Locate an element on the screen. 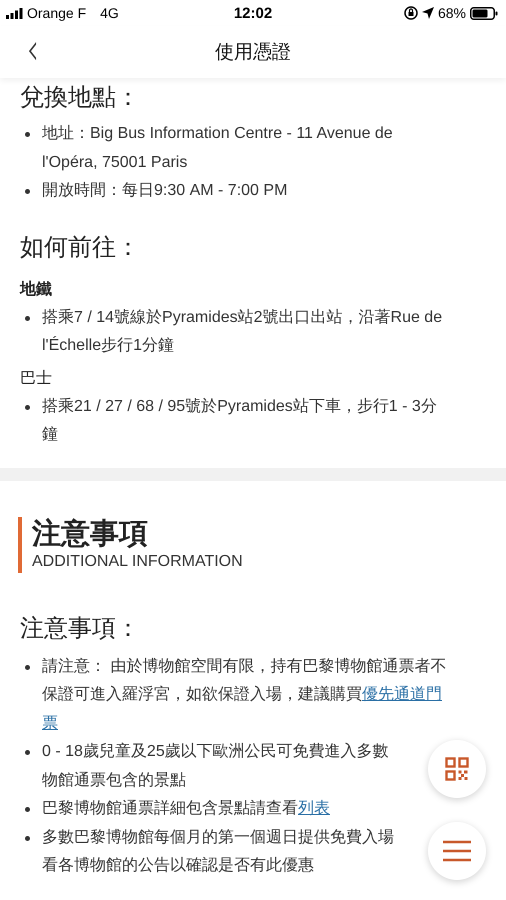 The image size is (506, 900). rotation-lock-icon is located at coordinates (411, 13).